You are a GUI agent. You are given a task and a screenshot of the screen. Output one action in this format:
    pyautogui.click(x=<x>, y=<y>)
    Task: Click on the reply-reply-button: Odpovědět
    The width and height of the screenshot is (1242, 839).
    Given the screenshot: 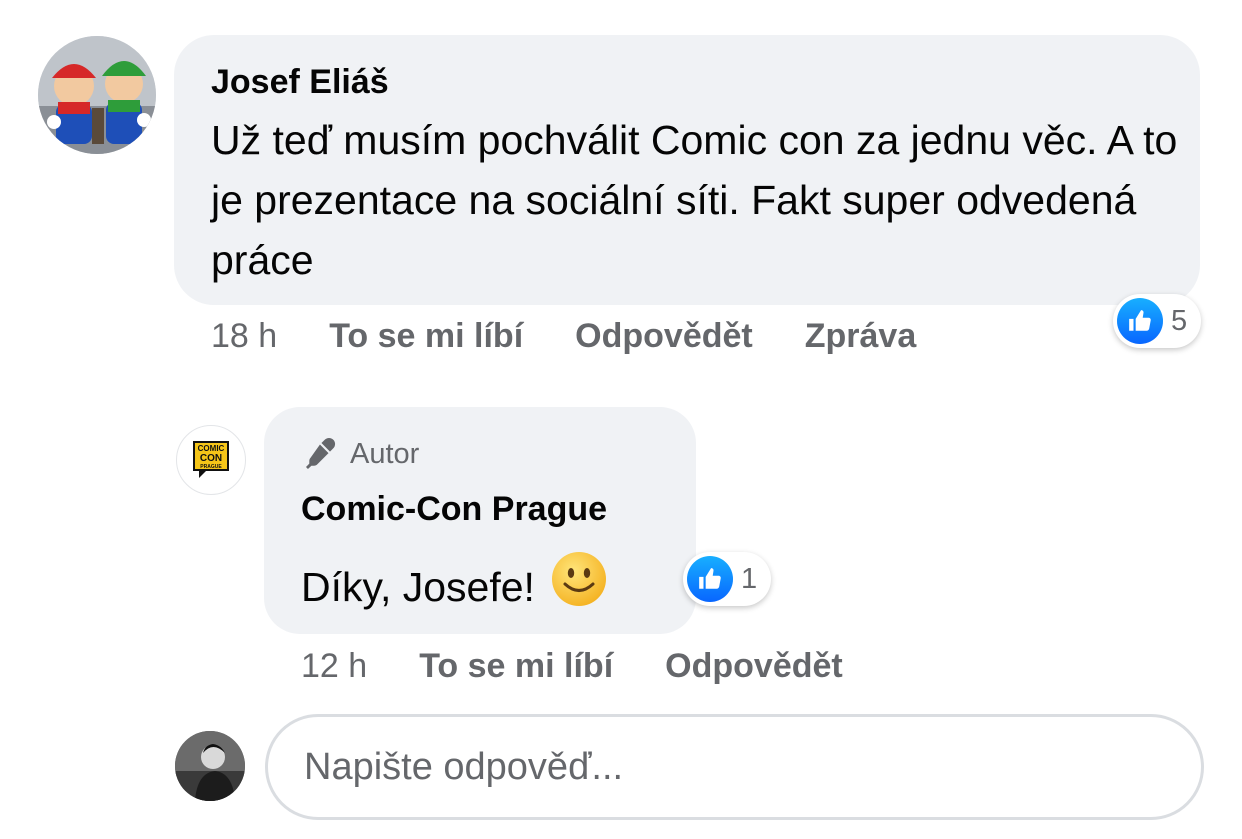 What is the action you would take?
    pyautogui.click(x=754, y=666)
    